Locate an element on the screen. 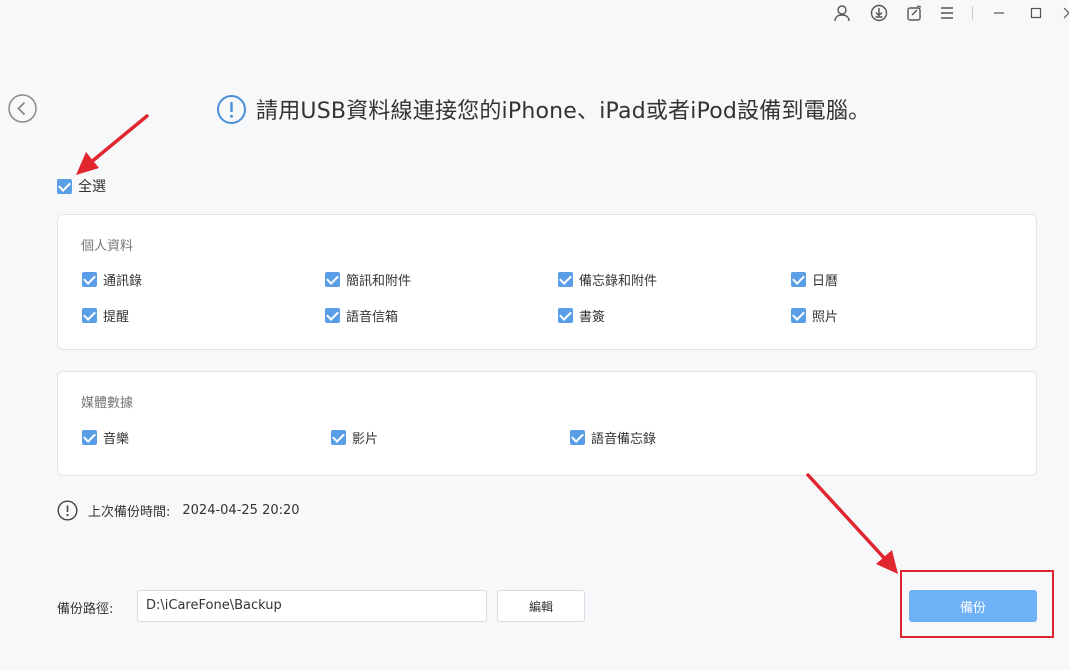  chevron-left-icon is located at coordinates (22, 108).